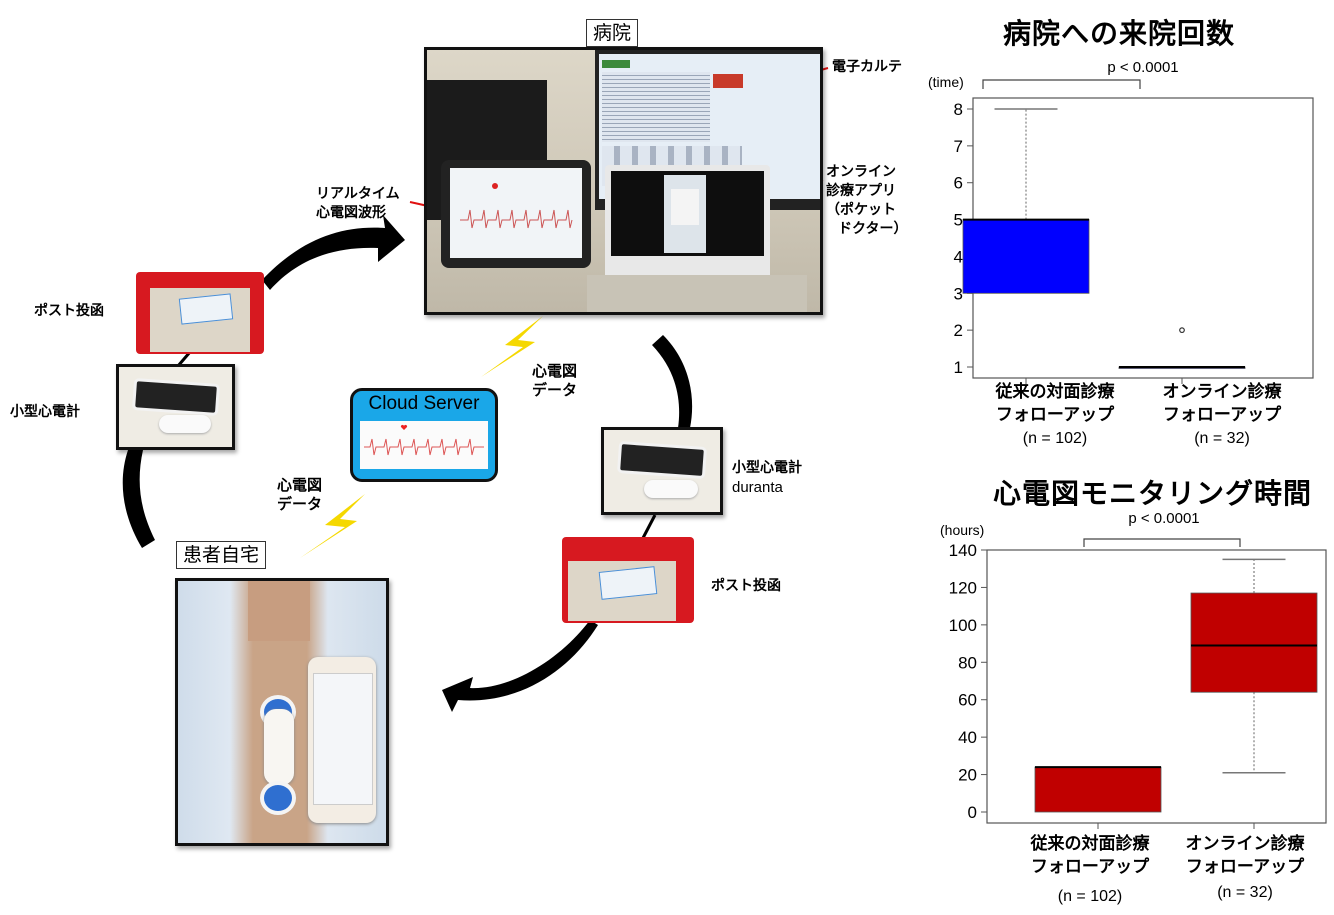 This screenshot has height=915, width=1334. What do you see at coordinates (175, 407) in the screenshot?
I see `left-ecg-device-photo` at bounding box center [175, 407].